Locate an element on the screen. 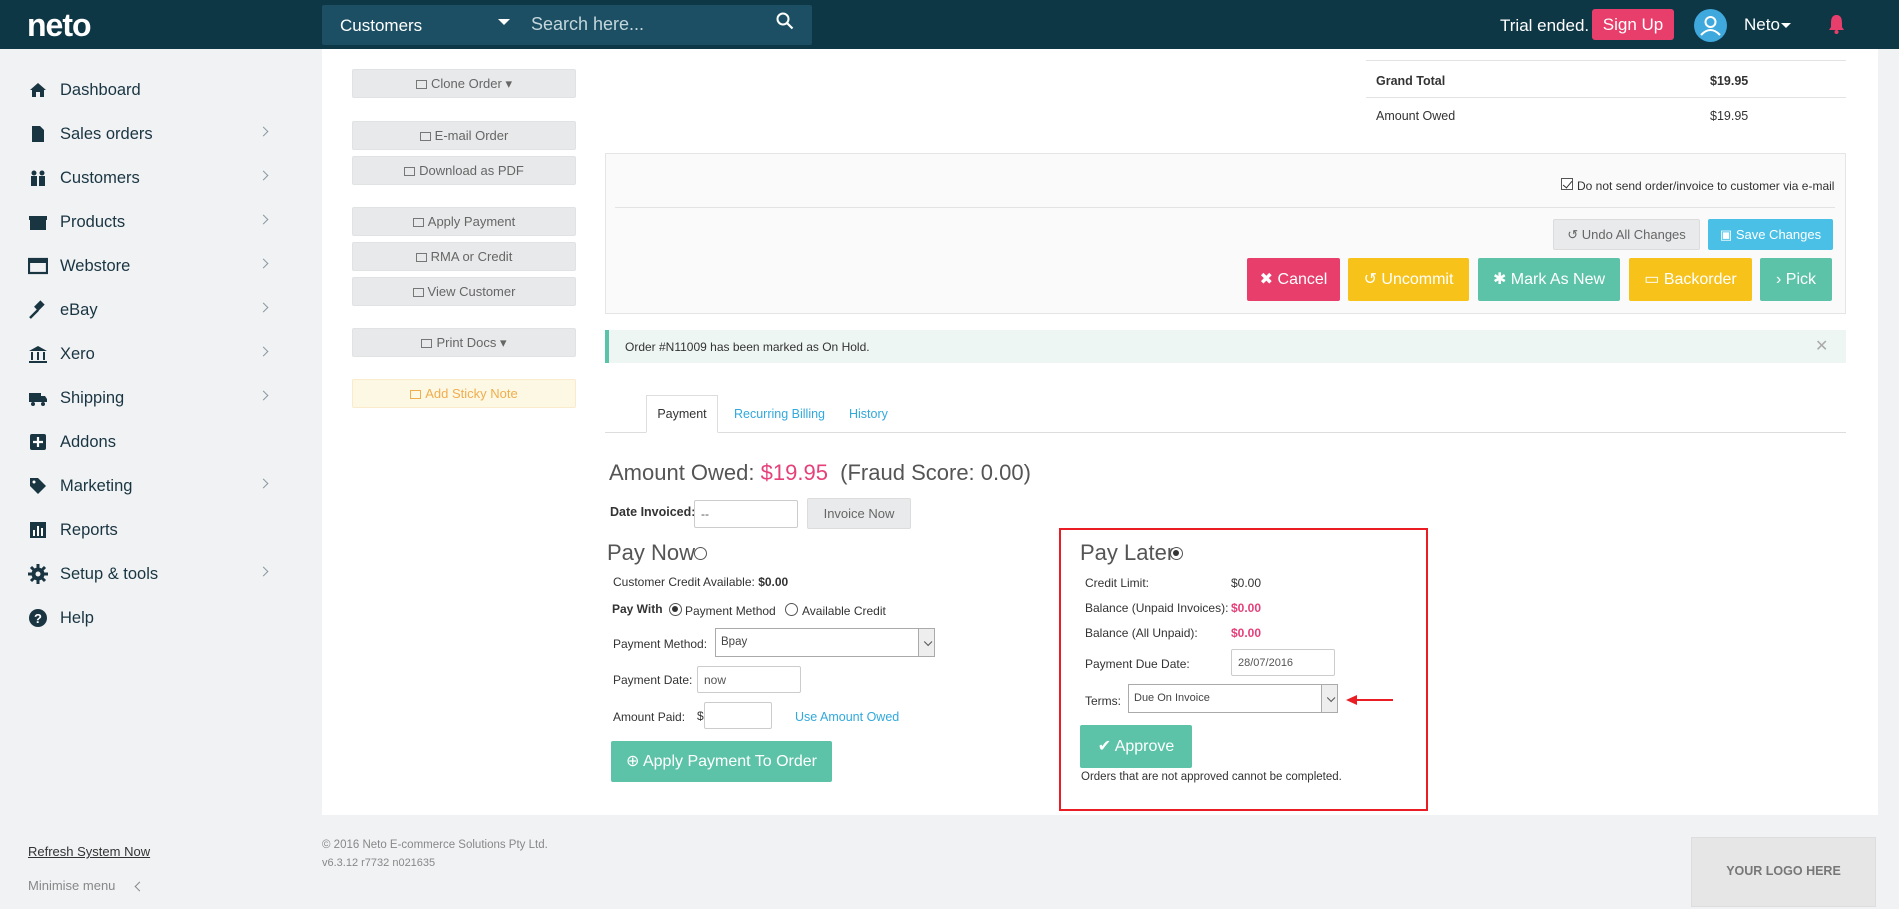 The image size is (1899, 909). approve-button: ✔ Approve is located at coordinates (1136, 746).